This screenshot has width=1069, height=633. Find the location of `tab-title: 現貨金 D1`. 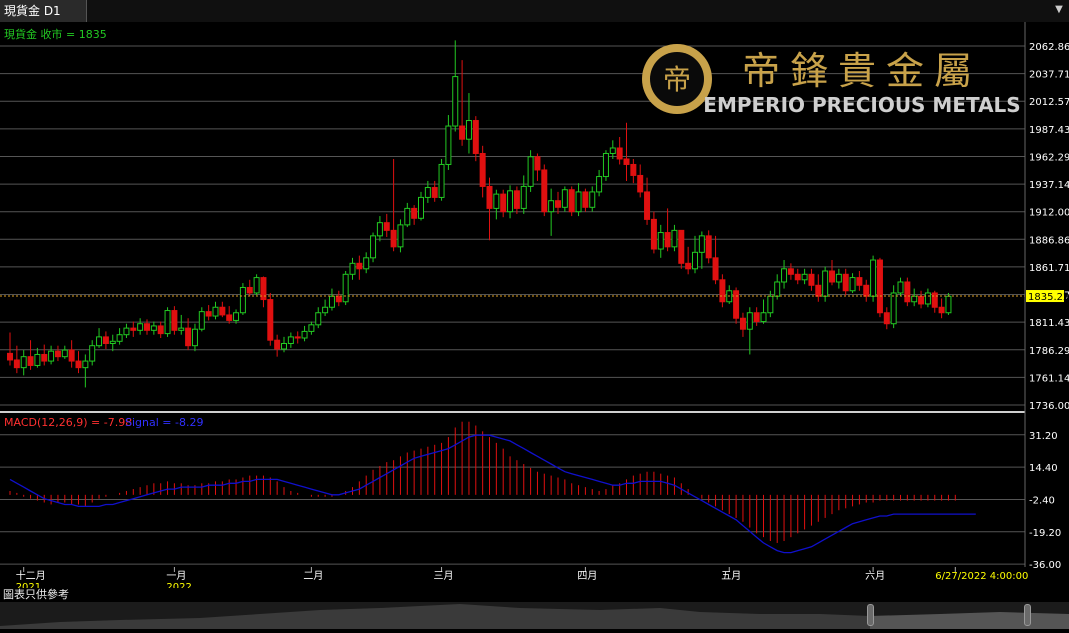

tab-title: 現貨金 D1 is located at coordinates (32, 11).